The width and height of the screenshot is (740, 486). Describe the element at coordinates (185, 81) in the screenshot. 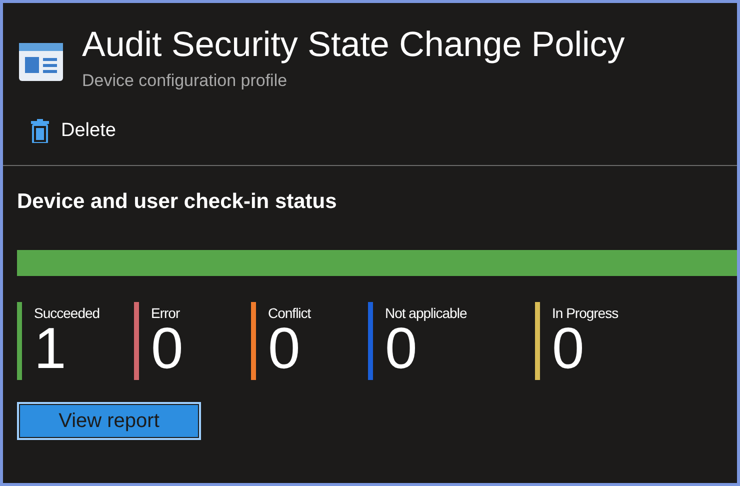

I see `page-subtitle: Device configuration profile` at that location.